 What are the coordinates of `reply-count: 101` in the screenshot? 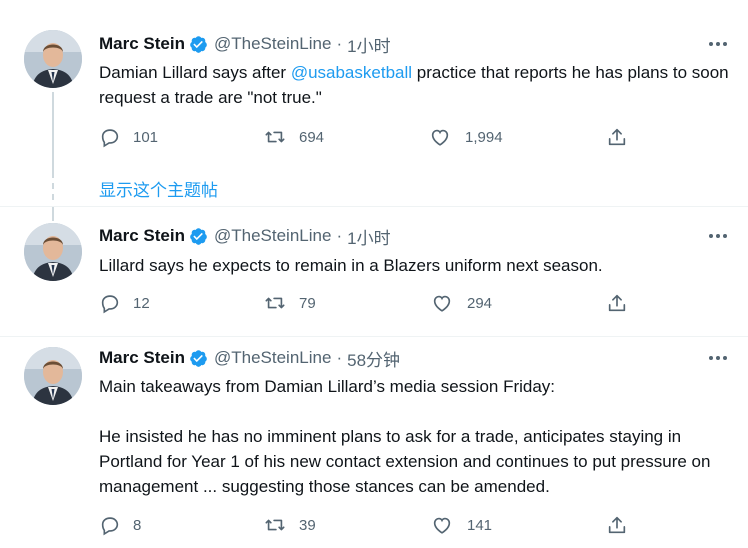 It's located at (146, 137).